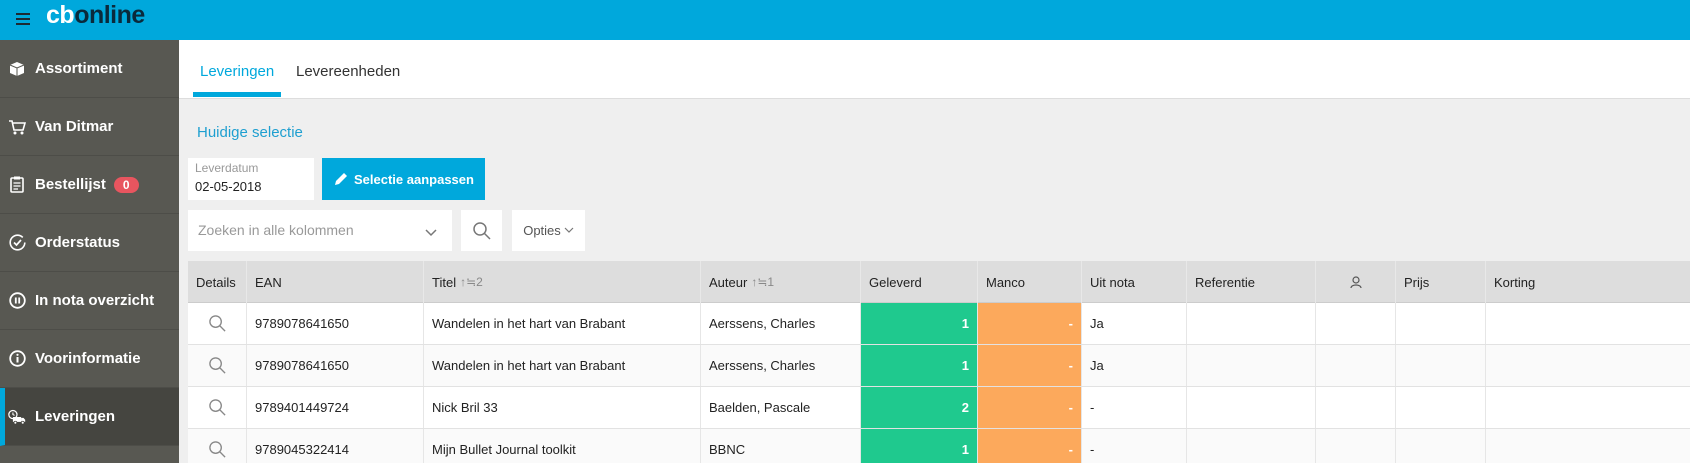 The image size is (1690, 463). I want to click on sidebar-item-bestellijst: Bestellijst 0, so click(89, 185).